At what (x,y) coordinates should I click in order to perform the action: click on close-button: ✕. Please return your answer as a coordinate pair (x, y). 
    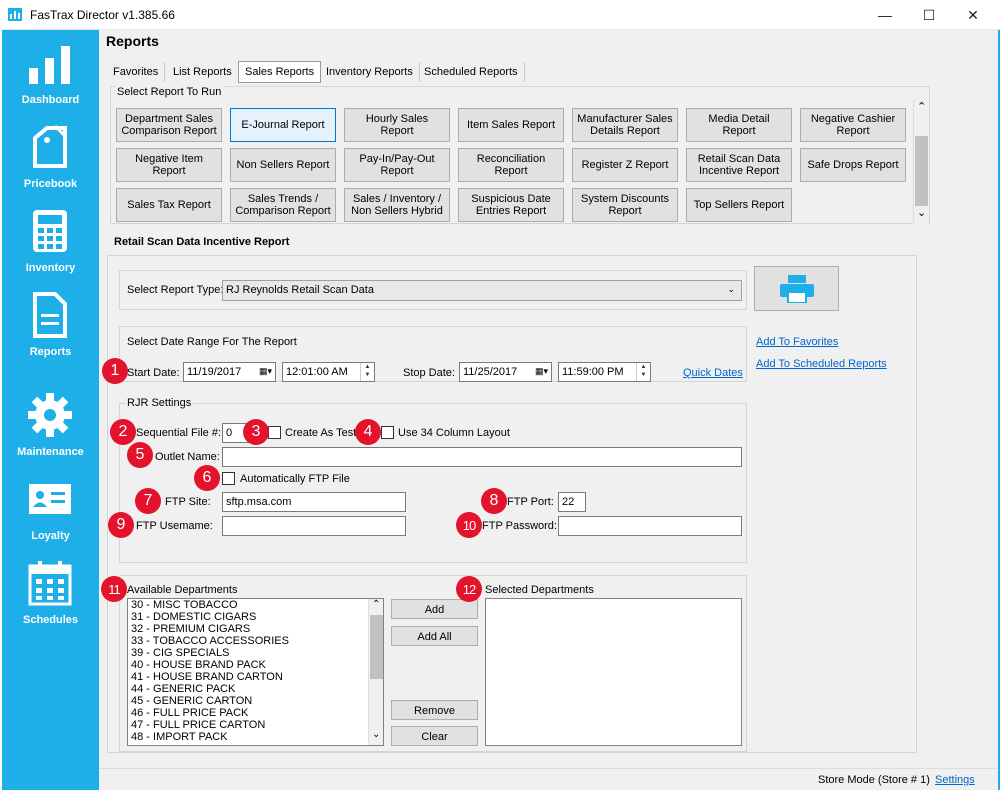
    Looking at the image, I should click on (973, 15).